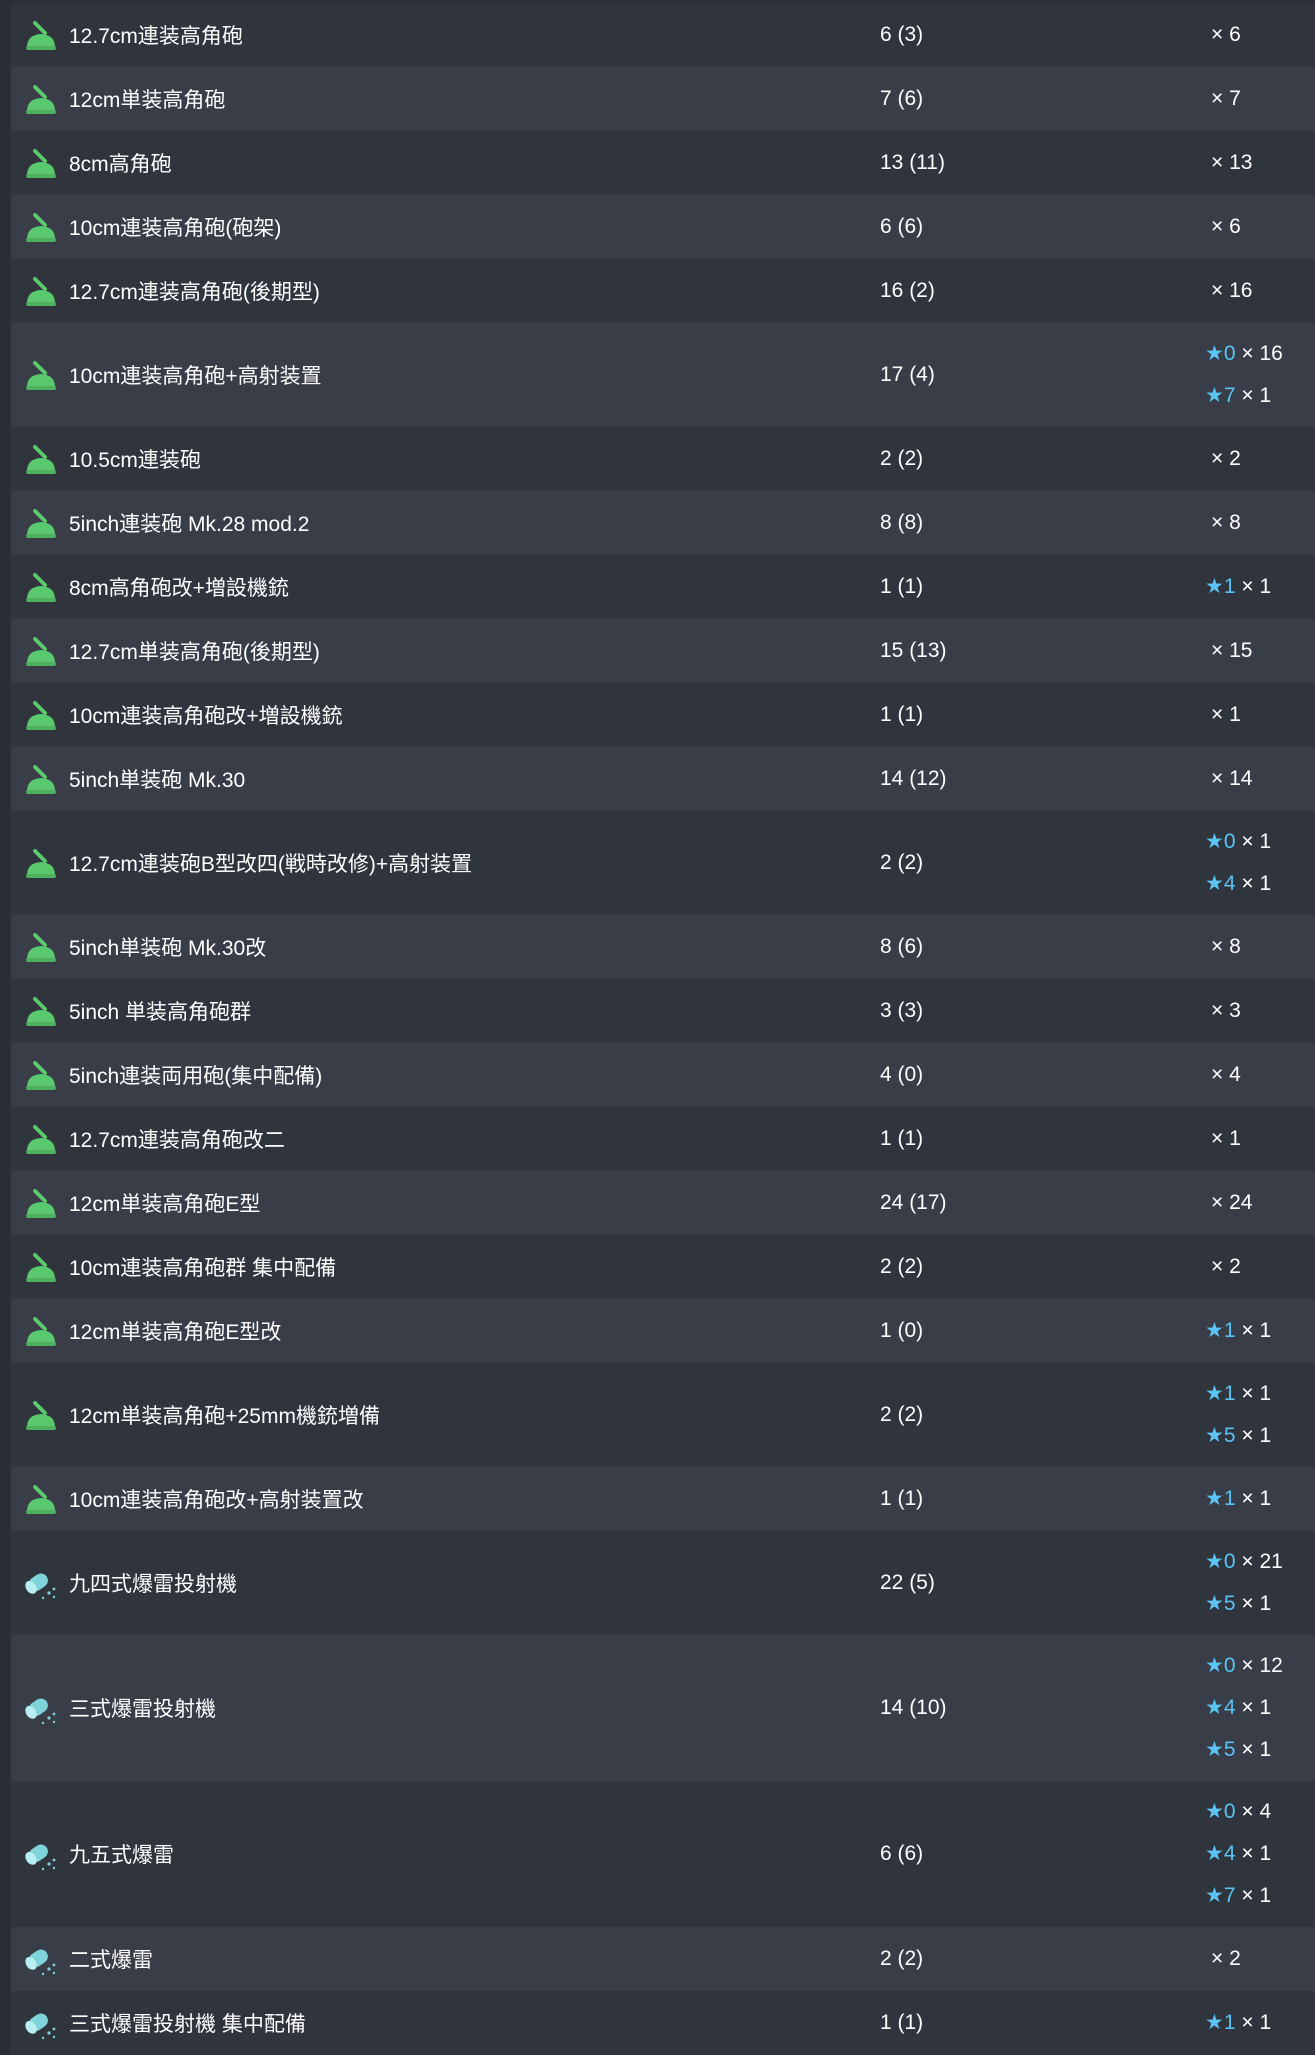 The image size is (1315, 2055). Describe the element at coordinates (902, 1853) in the screenshot. I see `equipment-count: 6 (6)` at that location.